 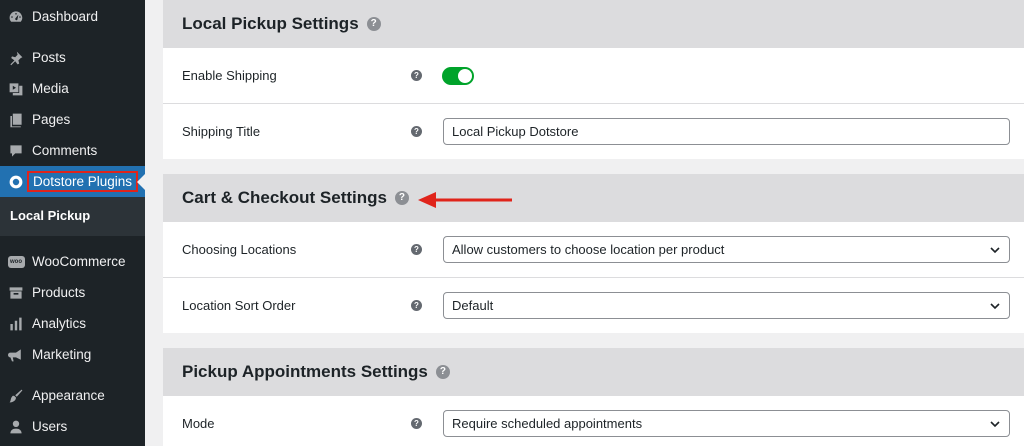 I want to click on menu-label: Dotstore Plugins, so click(x=83, y=181).